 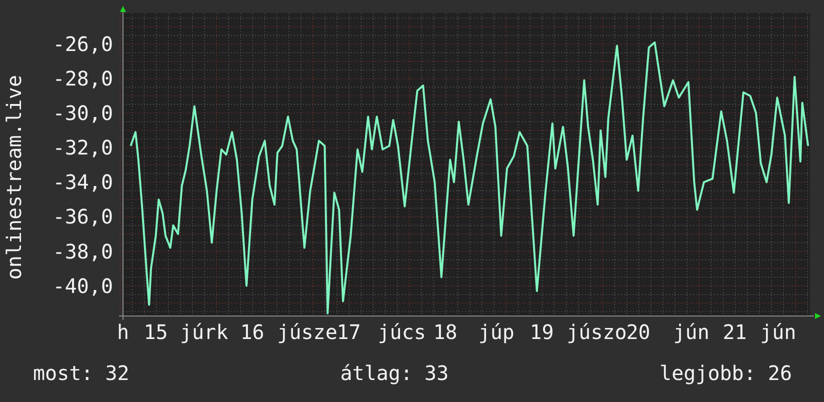 I want to click on y-tick-label: -32,0, so click(x=82, y=148).